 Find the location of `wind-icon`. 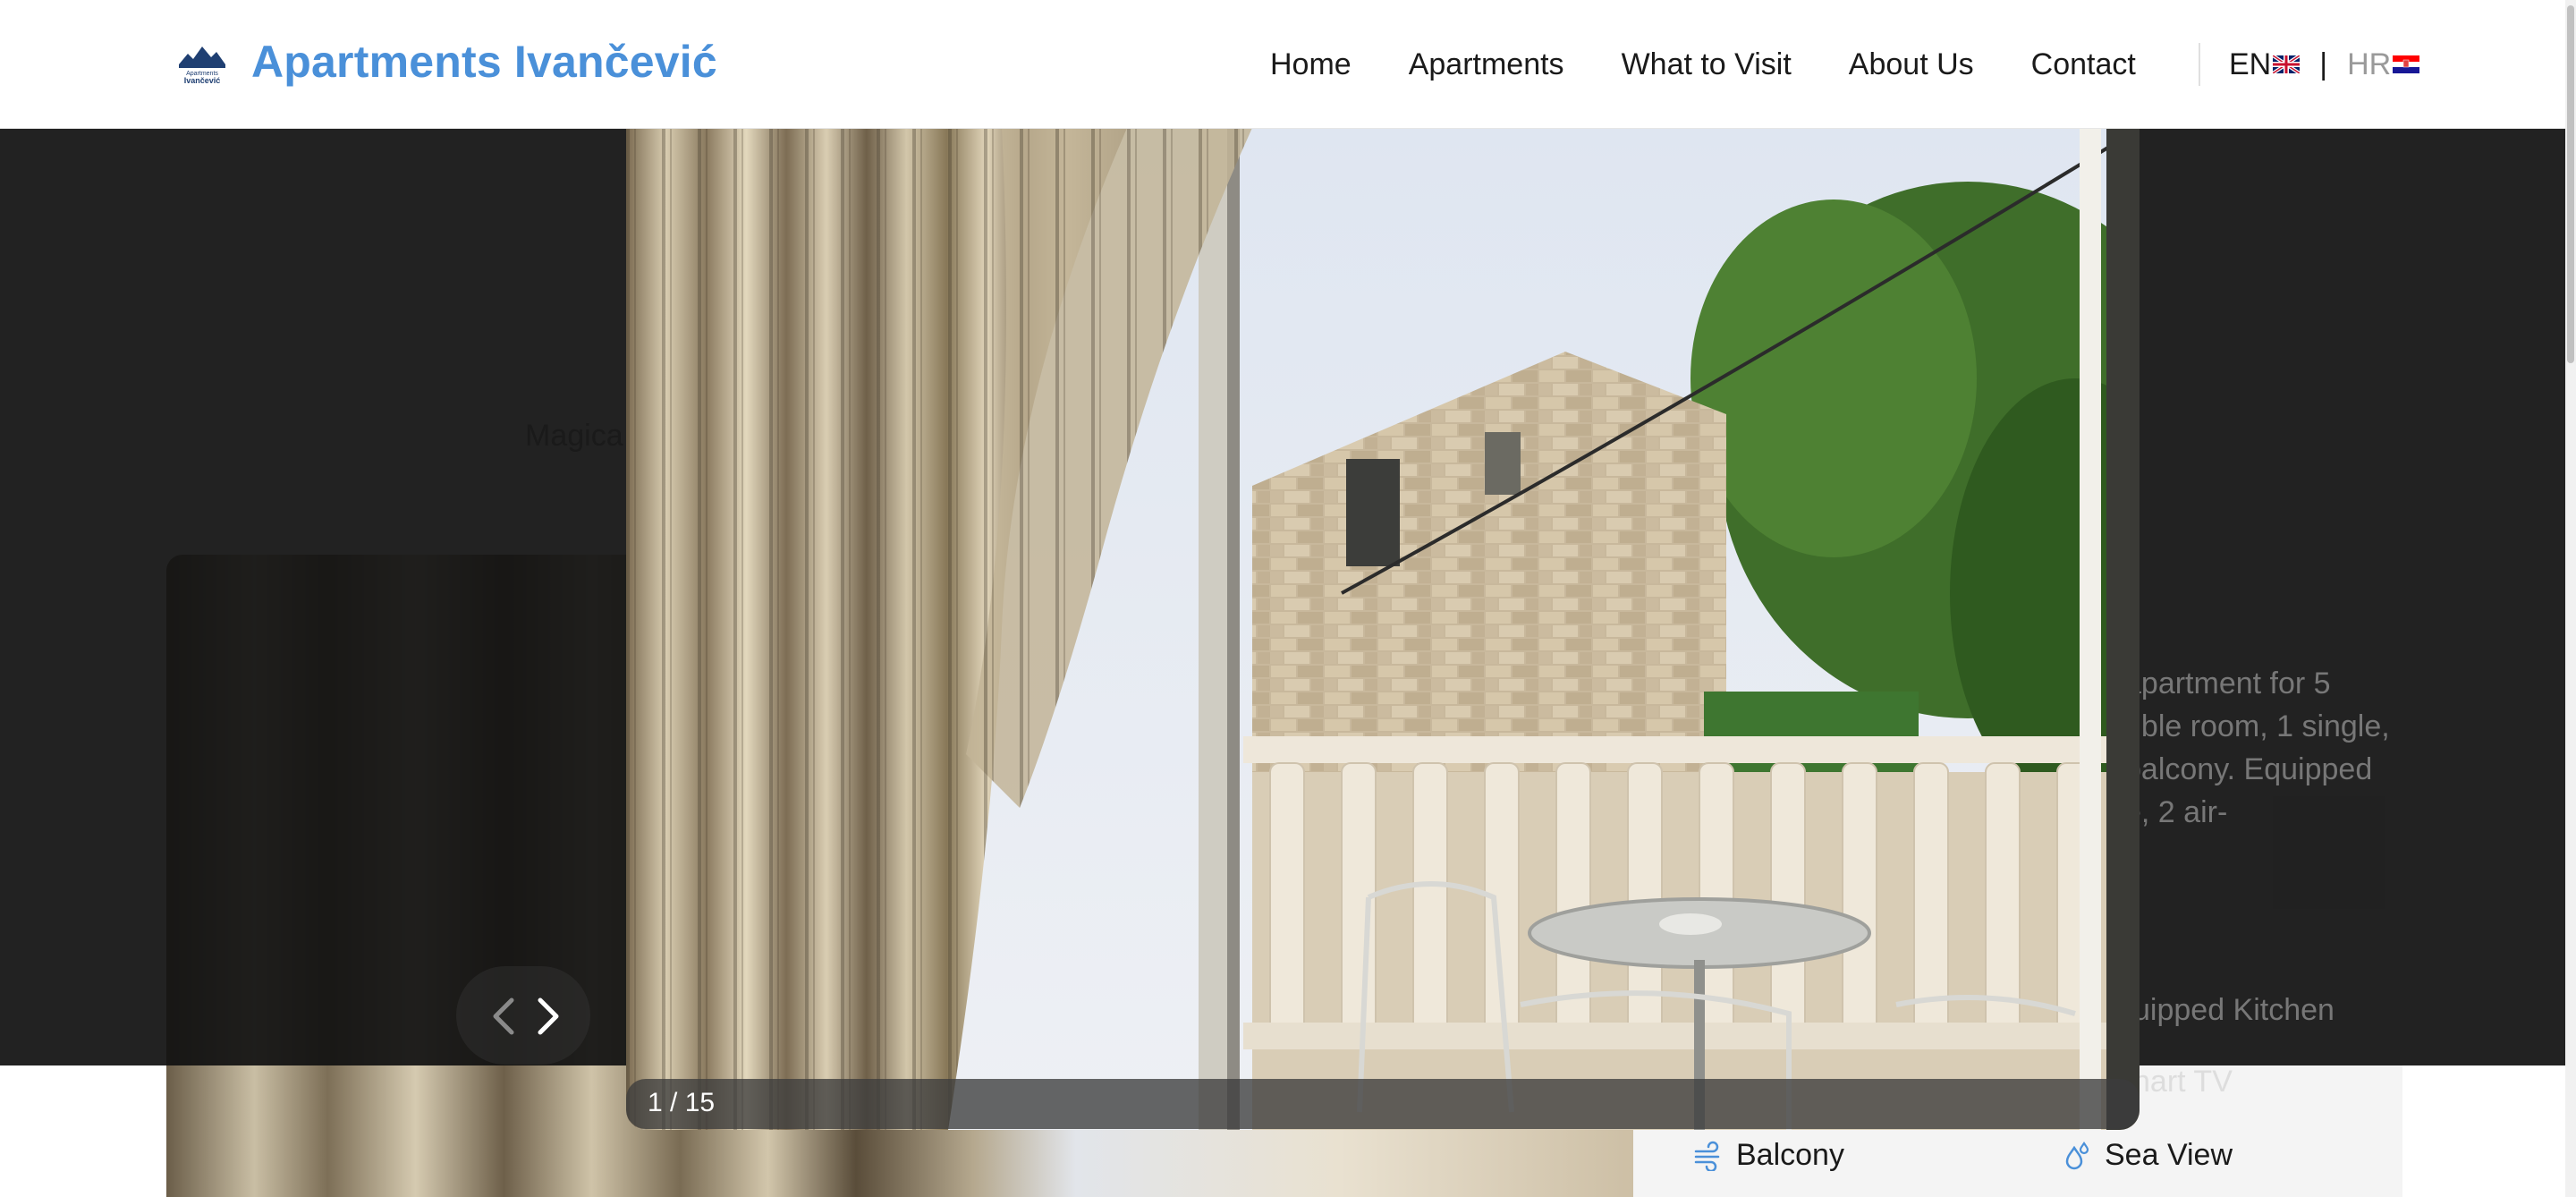

wind-icon is located at coordinates (1707, 1156).